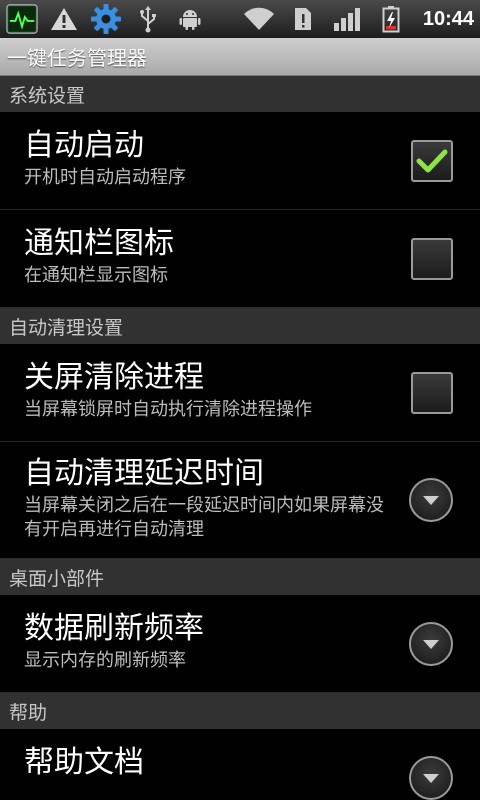 The image size is (480, 800). What do you see at coordinates (64, 19) in the screenshot?
I see `warning-icon` at bounding box center [64, 19].